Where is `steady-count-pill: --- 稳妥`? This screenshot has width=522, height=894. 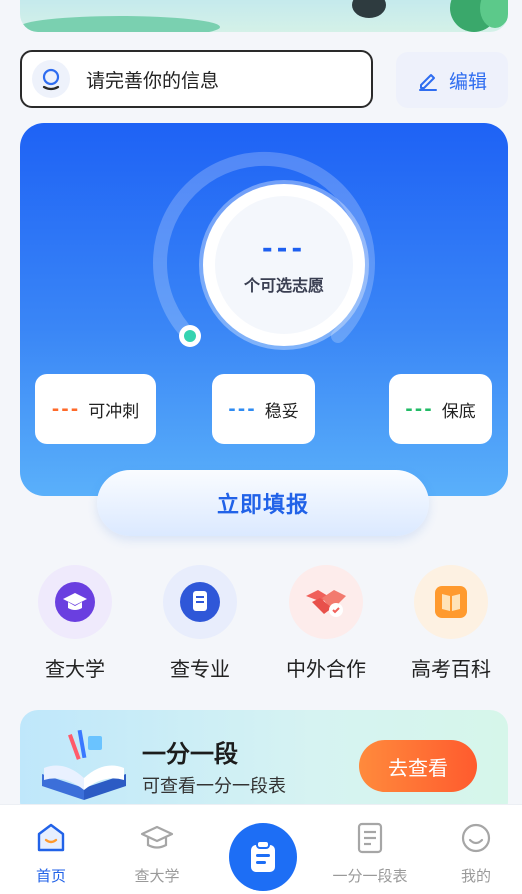 steady-count-pill: --- 稳妥 is located at coordinates (263, 409).